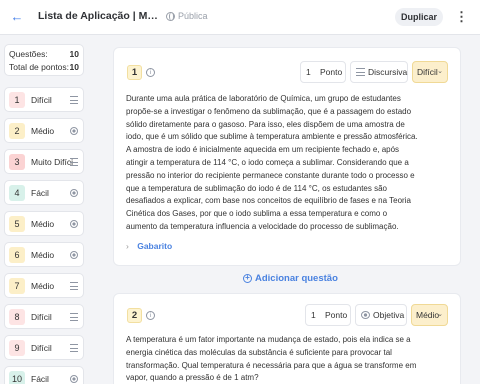  Describe the element at coordinates (17, 224) in the screenshot. I see `nav-number: 5` at that location.